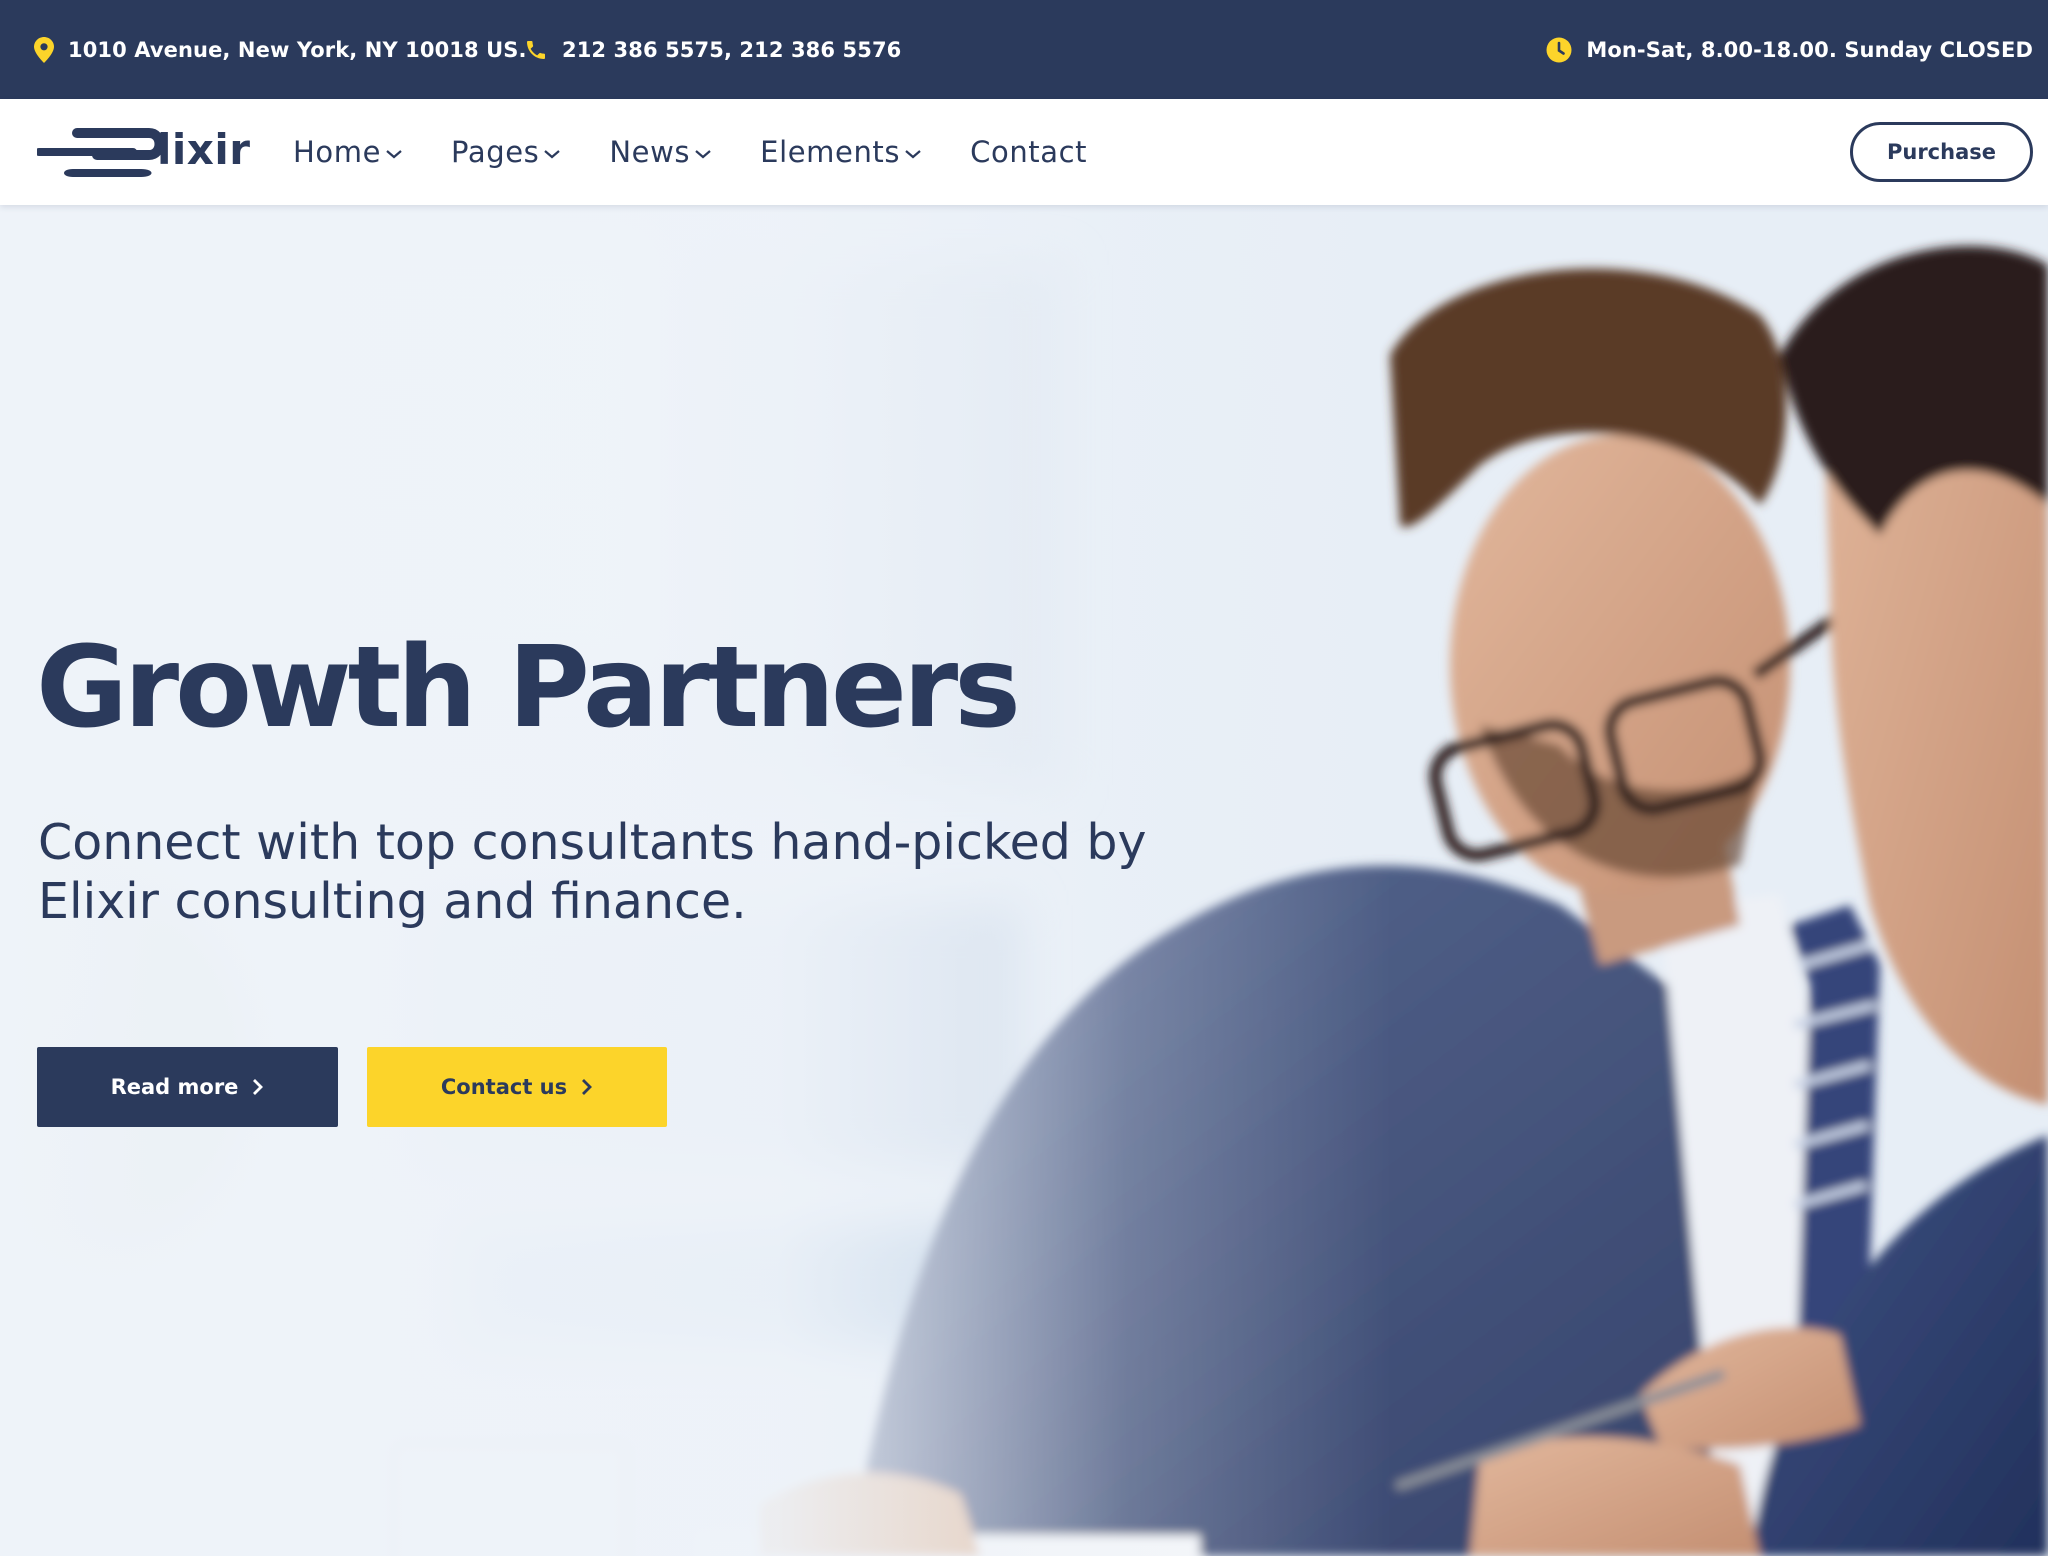  I want to click on contact-us-label: Contact us, so click(504, 1087).